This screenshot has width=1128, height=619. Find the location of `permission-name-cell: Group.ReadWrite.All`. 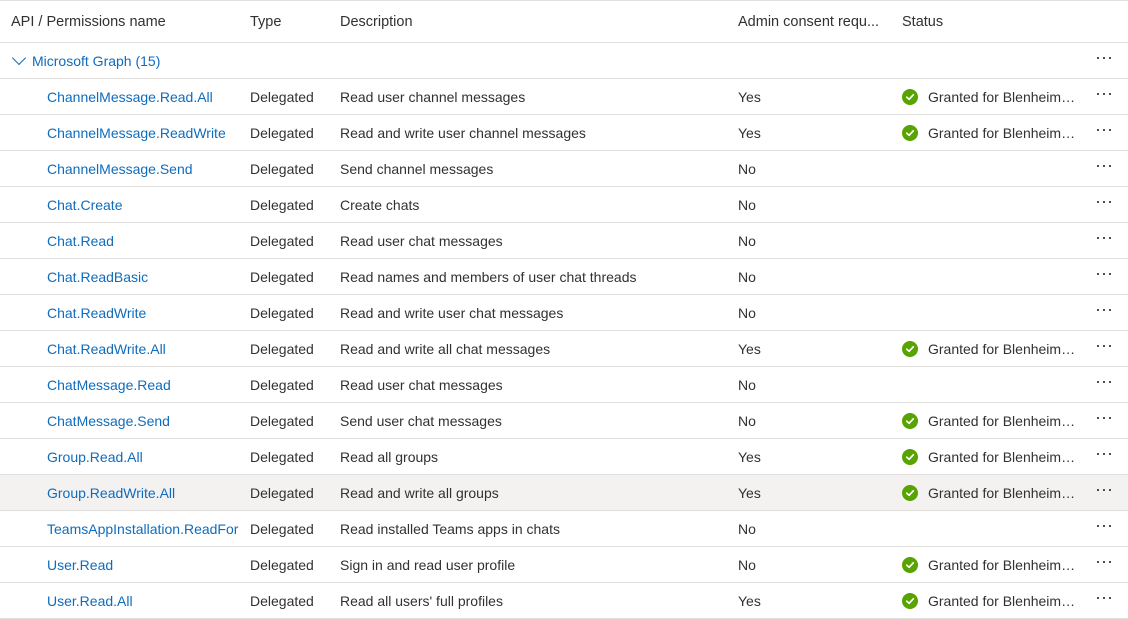

permission-name-cell: Group.ReadWrite.All is located at coordinates (143, 492).